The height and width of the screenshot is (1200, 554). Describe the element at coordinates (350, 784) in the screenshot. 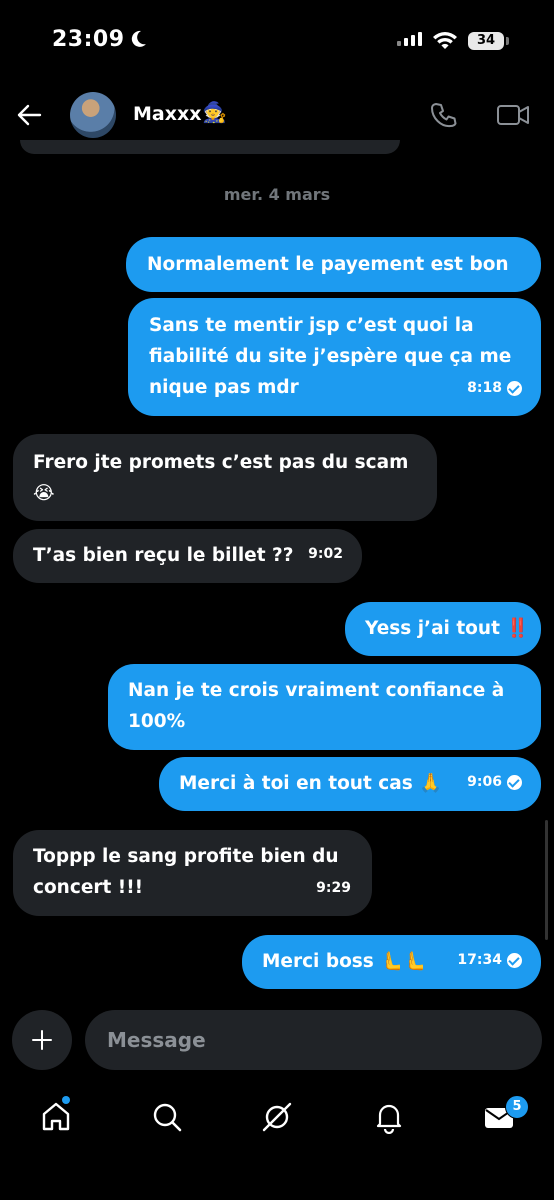

I see `message-bubble-outgoing: Merci à toi en tout cas 🙏 9:06` at that location.